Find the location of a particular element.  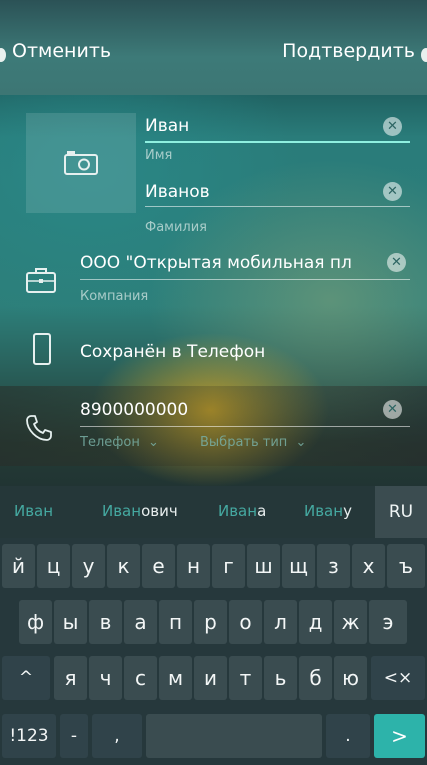

word-suggestion-bar: Иван Иванович Ивана Ивану RU is located at coordinates (213, 512).